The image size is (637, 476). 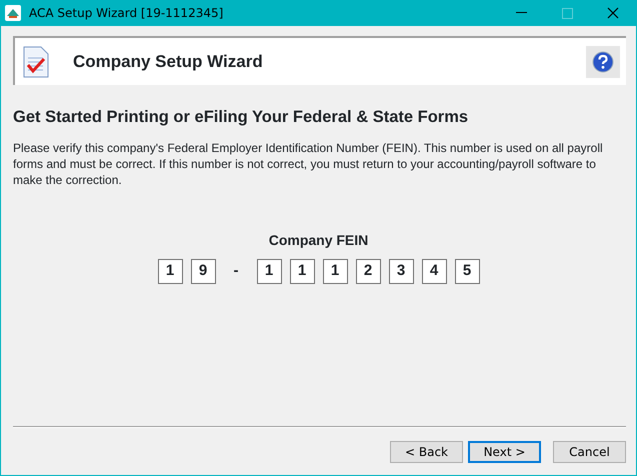 What do you see at coordinates (504, 451) in the screenshot?
I see `wizard-button: Next >` at bounding box center [504, 451].